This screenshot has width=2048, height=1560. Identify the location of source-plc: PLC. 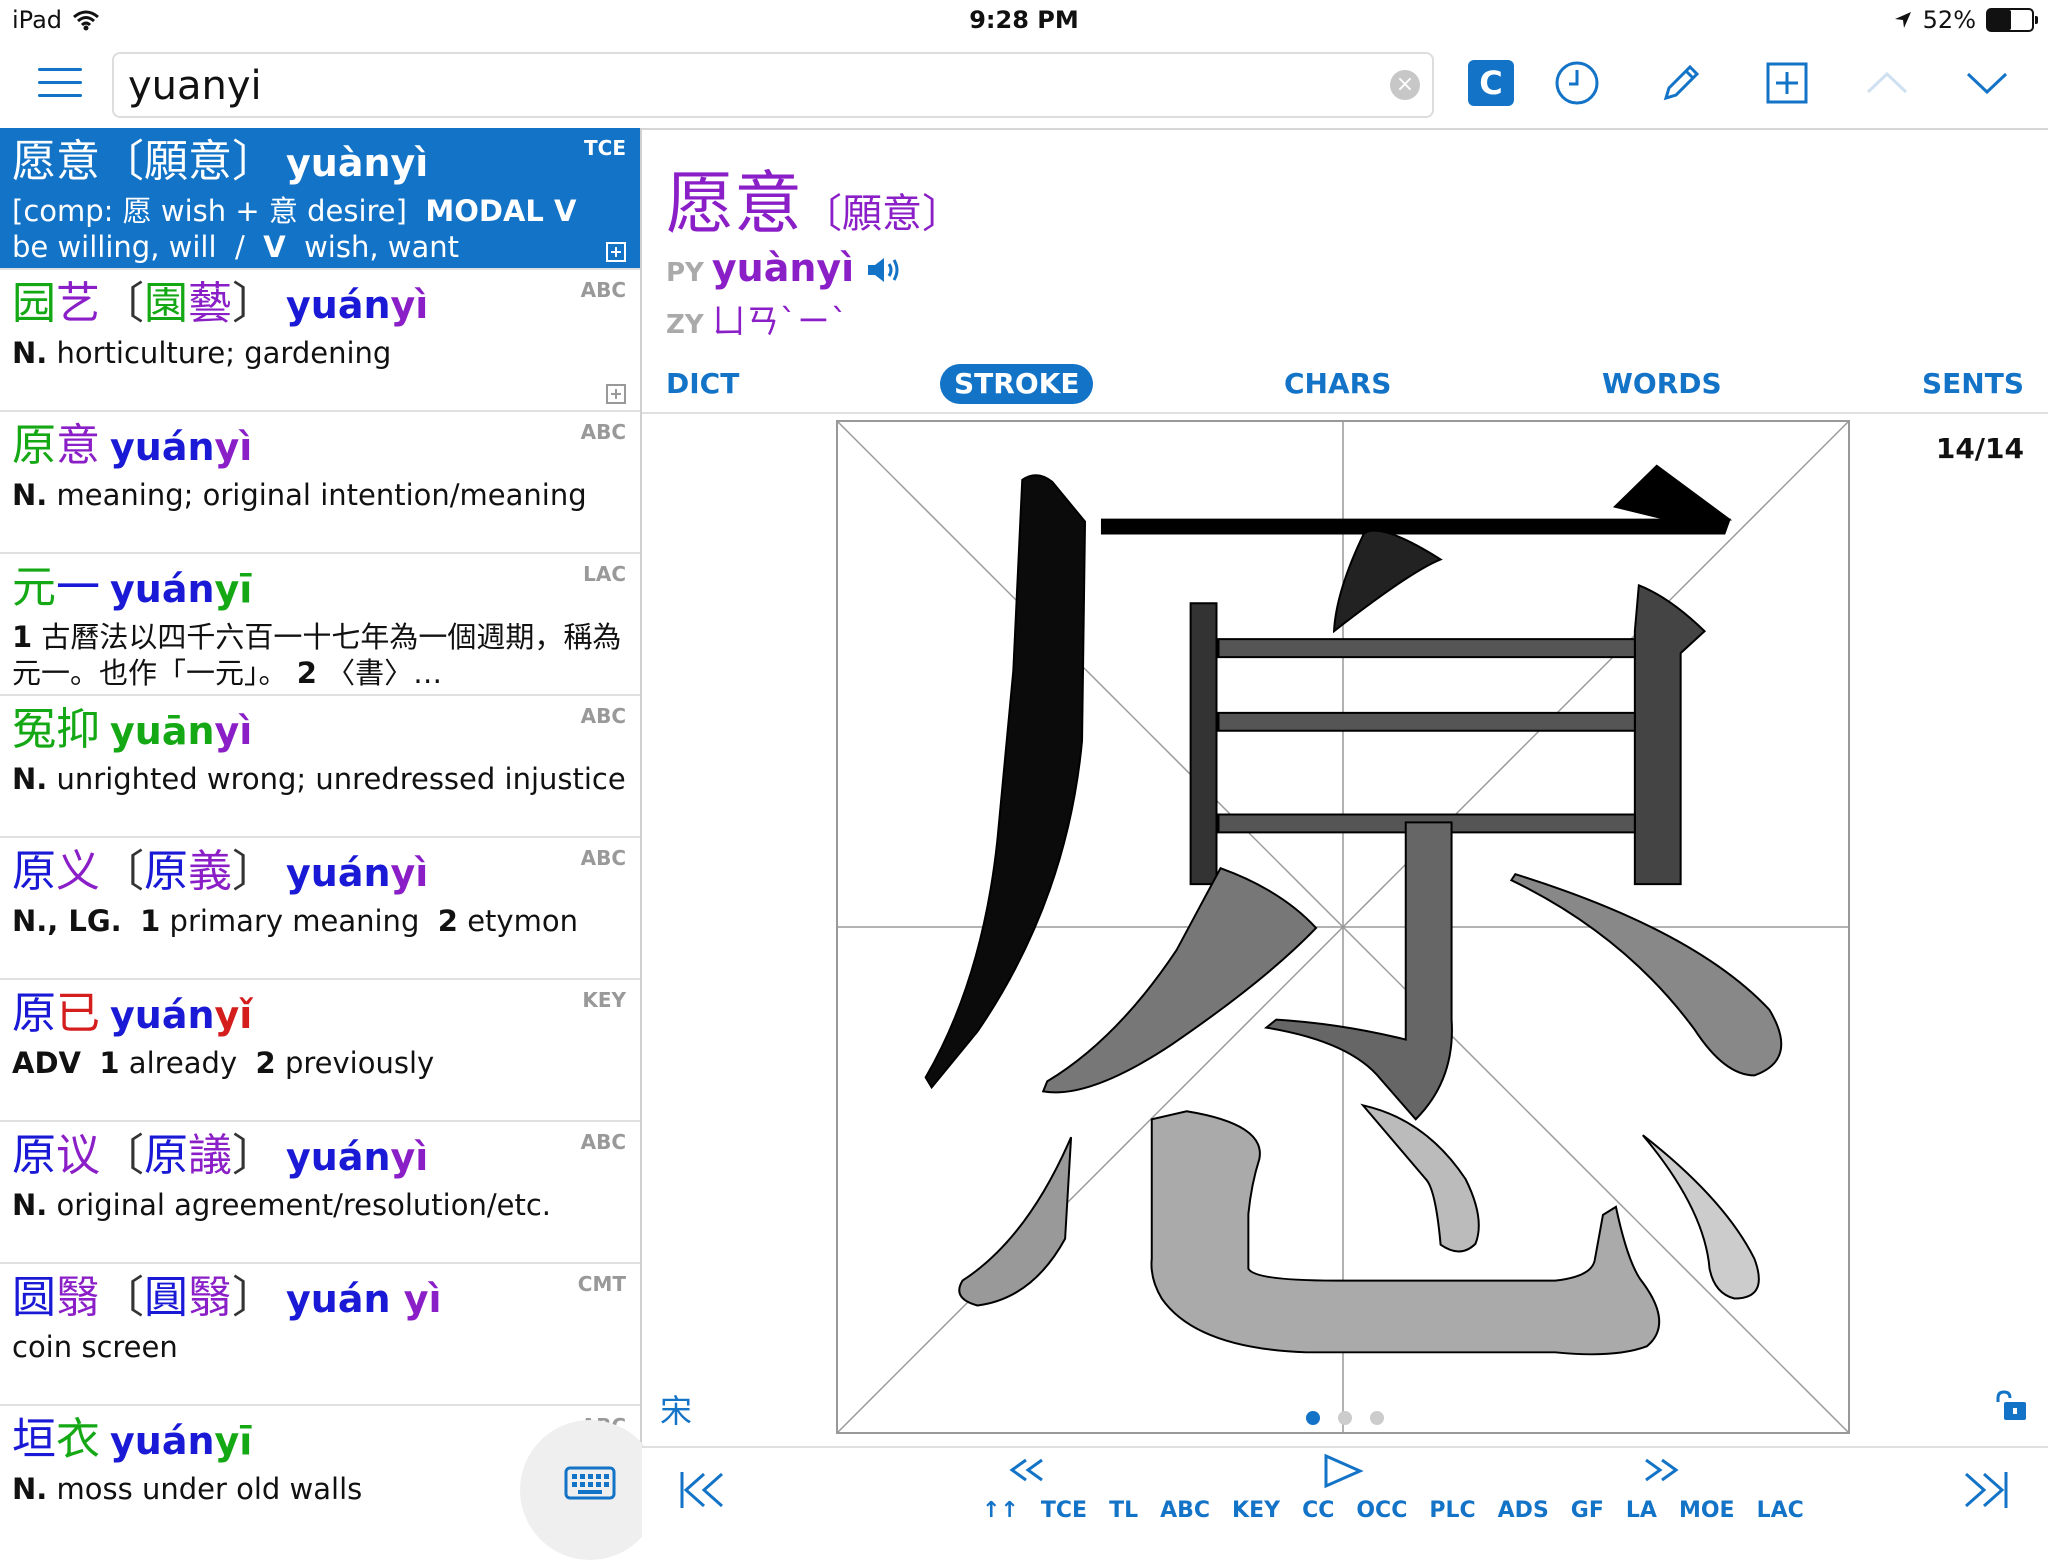
(1452, 1510).